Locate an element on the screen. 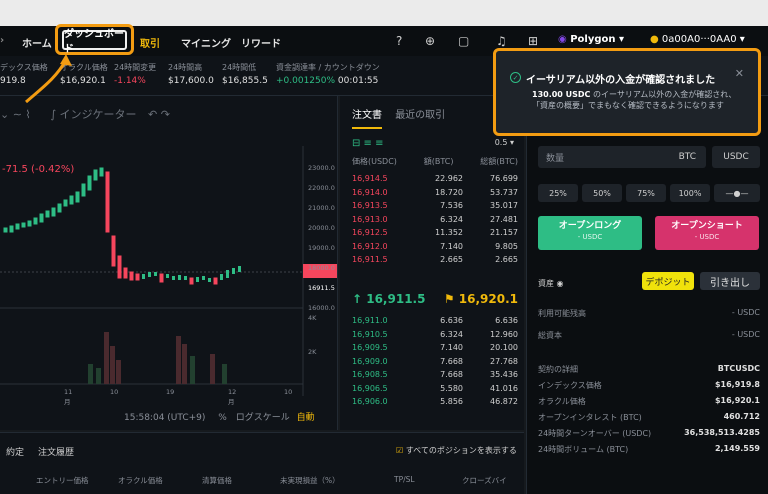 Image resolution: width=768 pixels, height=494 pixels. device-icon: ▢ is located at coordinates (463, 41).